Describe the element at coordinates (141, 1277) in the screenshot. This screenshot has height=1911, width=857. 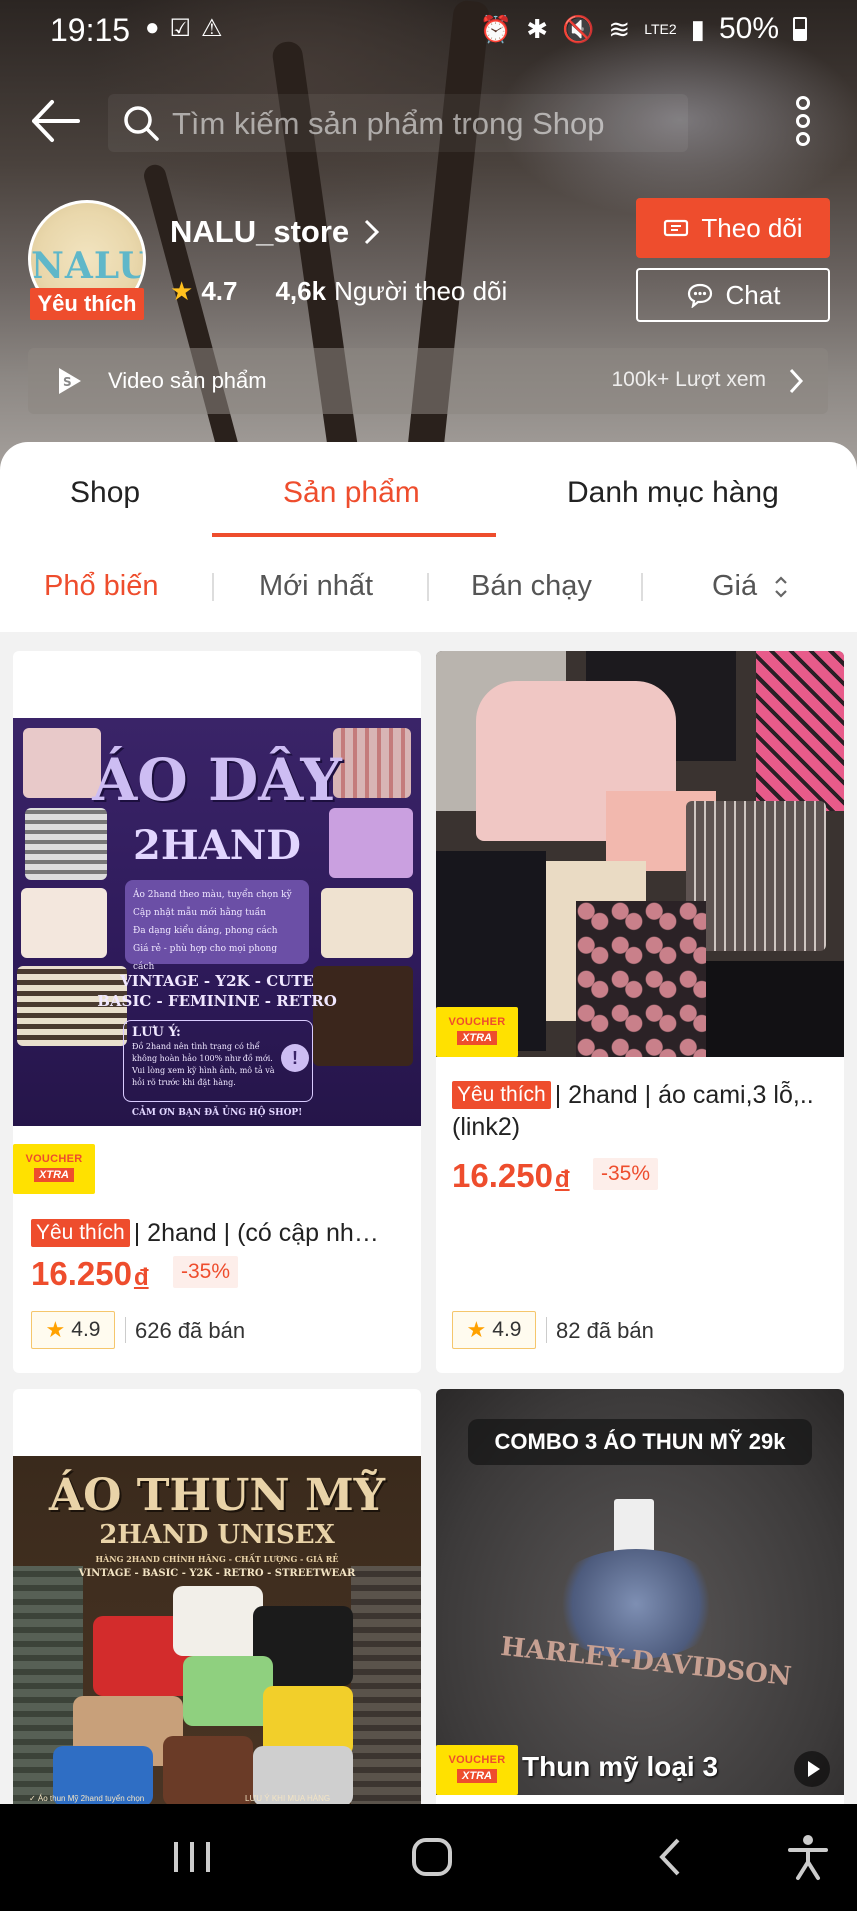
I see `price-currency: đ` at that location.